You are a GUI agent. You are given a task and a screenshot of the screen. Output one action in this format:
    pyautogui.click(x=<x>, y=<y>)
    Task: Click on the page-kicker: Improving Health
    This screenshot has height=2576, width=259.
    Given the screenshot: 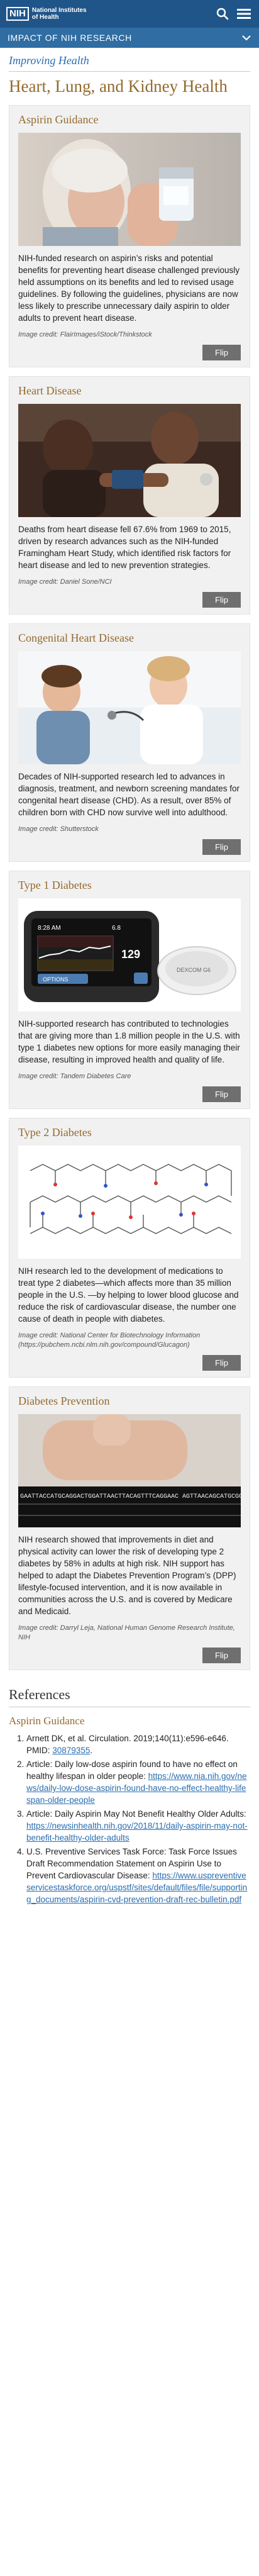 What is the action you would take?
    pyautogui.click(x=49, y=60)
    